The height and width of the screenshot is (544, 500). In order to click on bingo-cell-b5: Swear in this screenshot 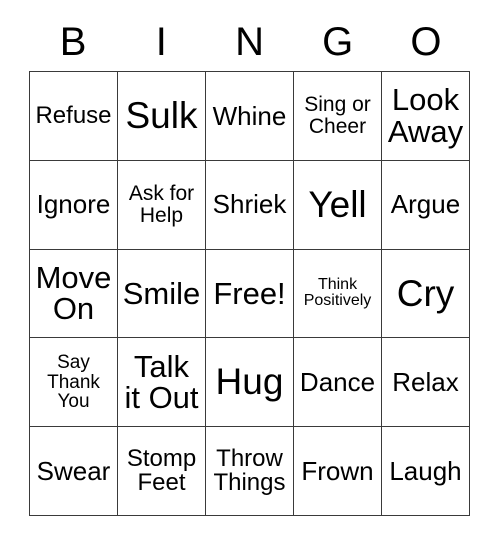, I will do `click(74, 471)`.